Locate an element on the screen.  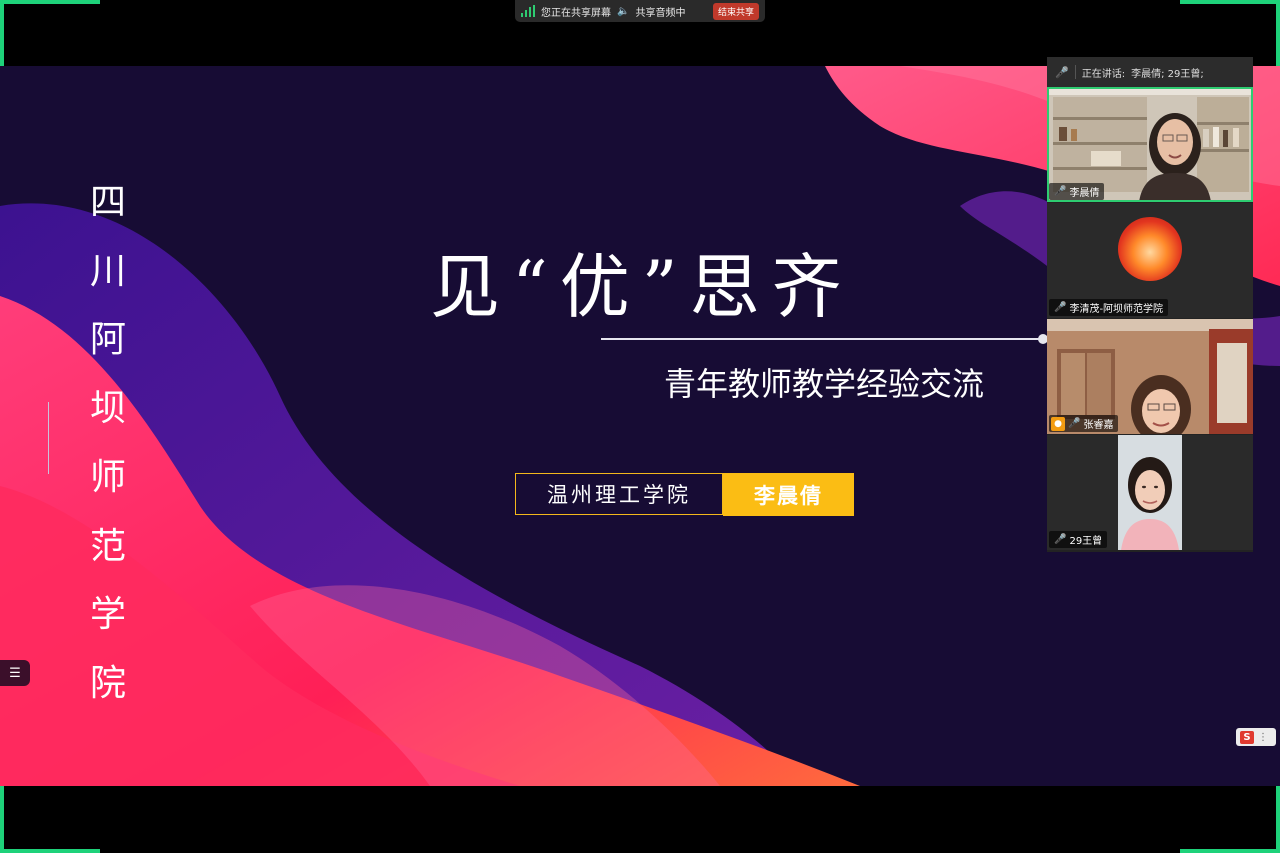
participant-name: 29王曾 is located at coordinates (1086, 541).